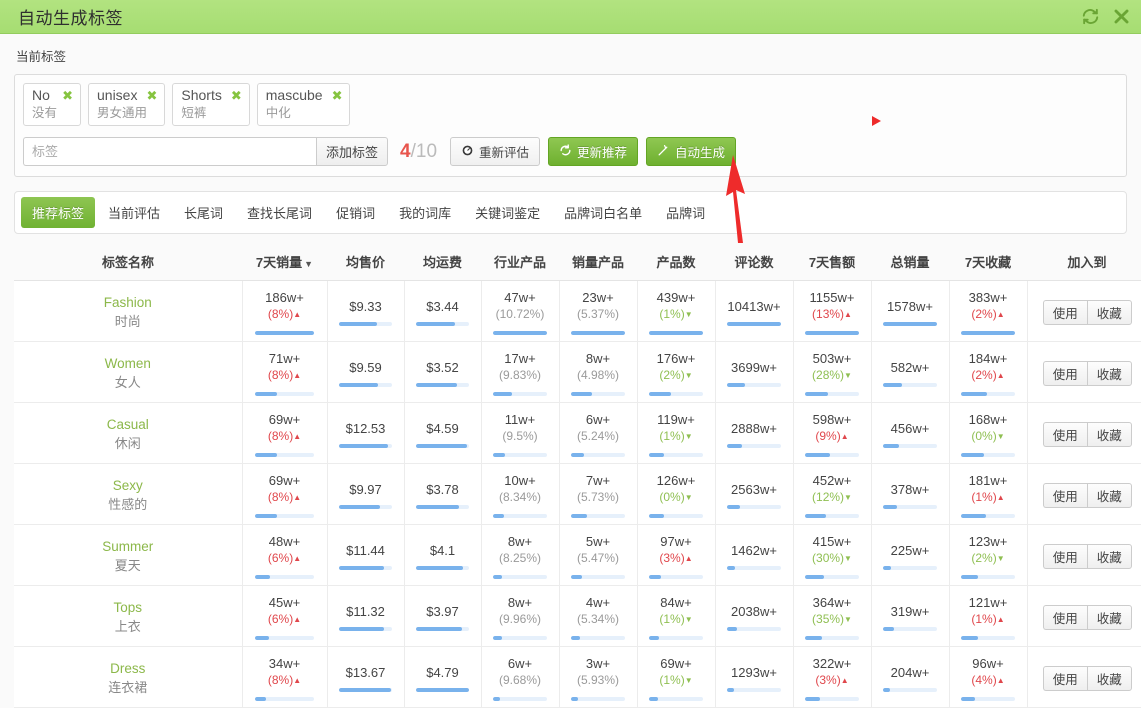 The image size is (1141, 708). Describe the element at coordinates (284, 262) in the screenshot. I see `column-header-7天销量: 7天销量 ▼` at that location.